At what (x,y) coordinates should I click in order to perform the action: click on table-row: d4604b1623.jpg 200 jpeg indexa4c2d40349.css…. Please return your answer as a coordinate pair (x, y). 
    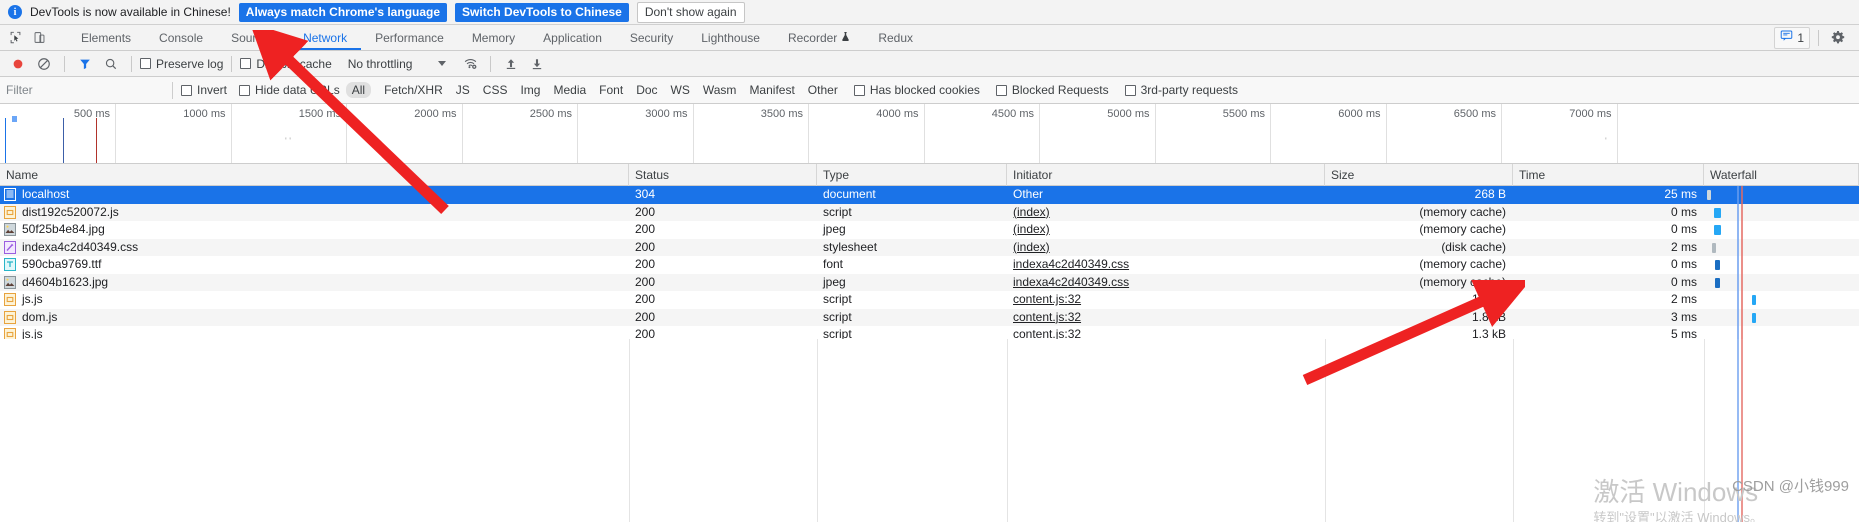
    Looking at the image, I should click on (929, 282).